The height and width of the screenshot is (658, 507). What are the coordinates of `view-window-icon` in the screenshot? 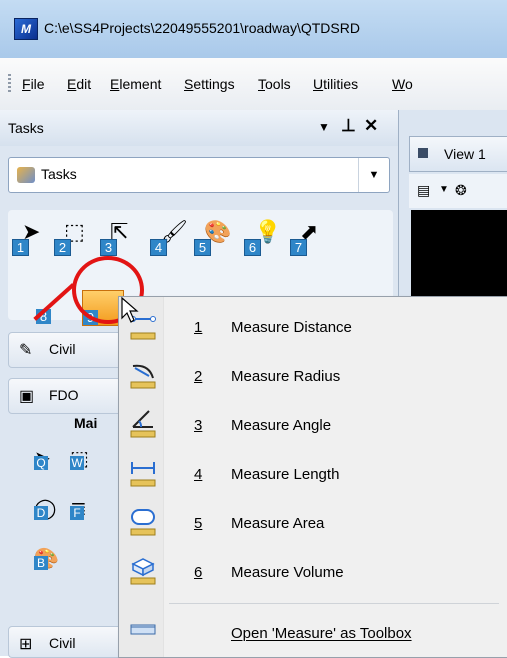 It's located at (423, 153).